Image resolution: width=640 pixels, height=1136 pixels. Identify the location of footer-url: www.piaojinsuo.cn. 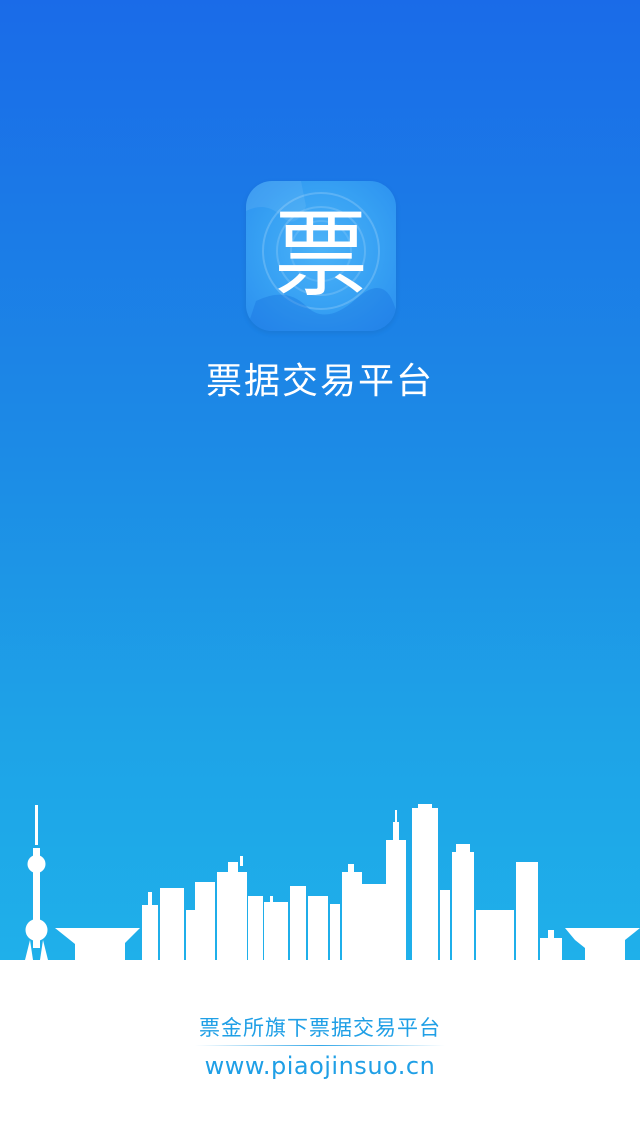
(320, 1066).